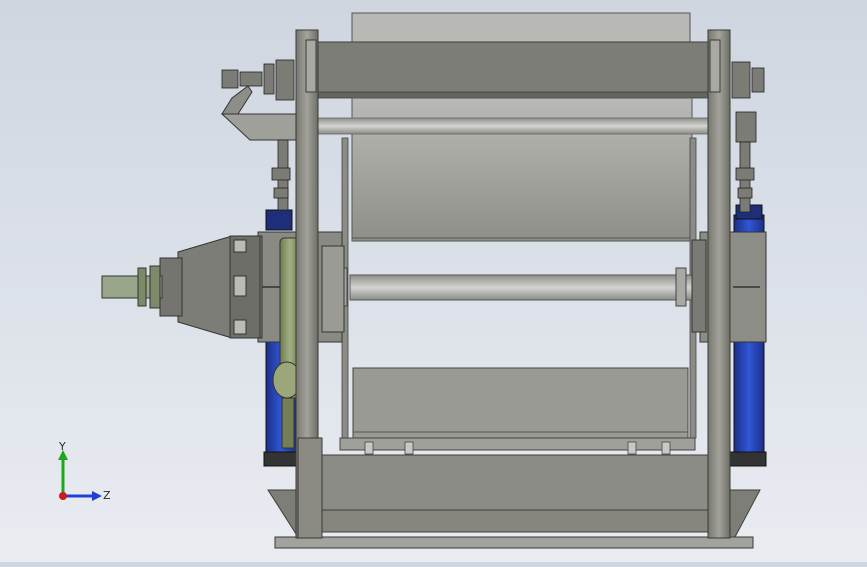 This screenshot has width=867, height=567. What do you see at coordinates (63, 496) in the screenshot?
I see `x-axis-point` at bounding box center [63, 496].